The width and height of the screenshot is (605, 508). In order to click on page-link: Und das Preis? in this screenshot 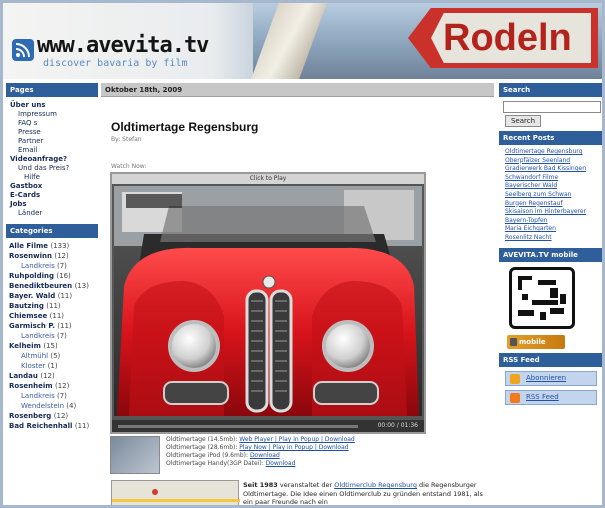, I will do `click(54, 168)`.